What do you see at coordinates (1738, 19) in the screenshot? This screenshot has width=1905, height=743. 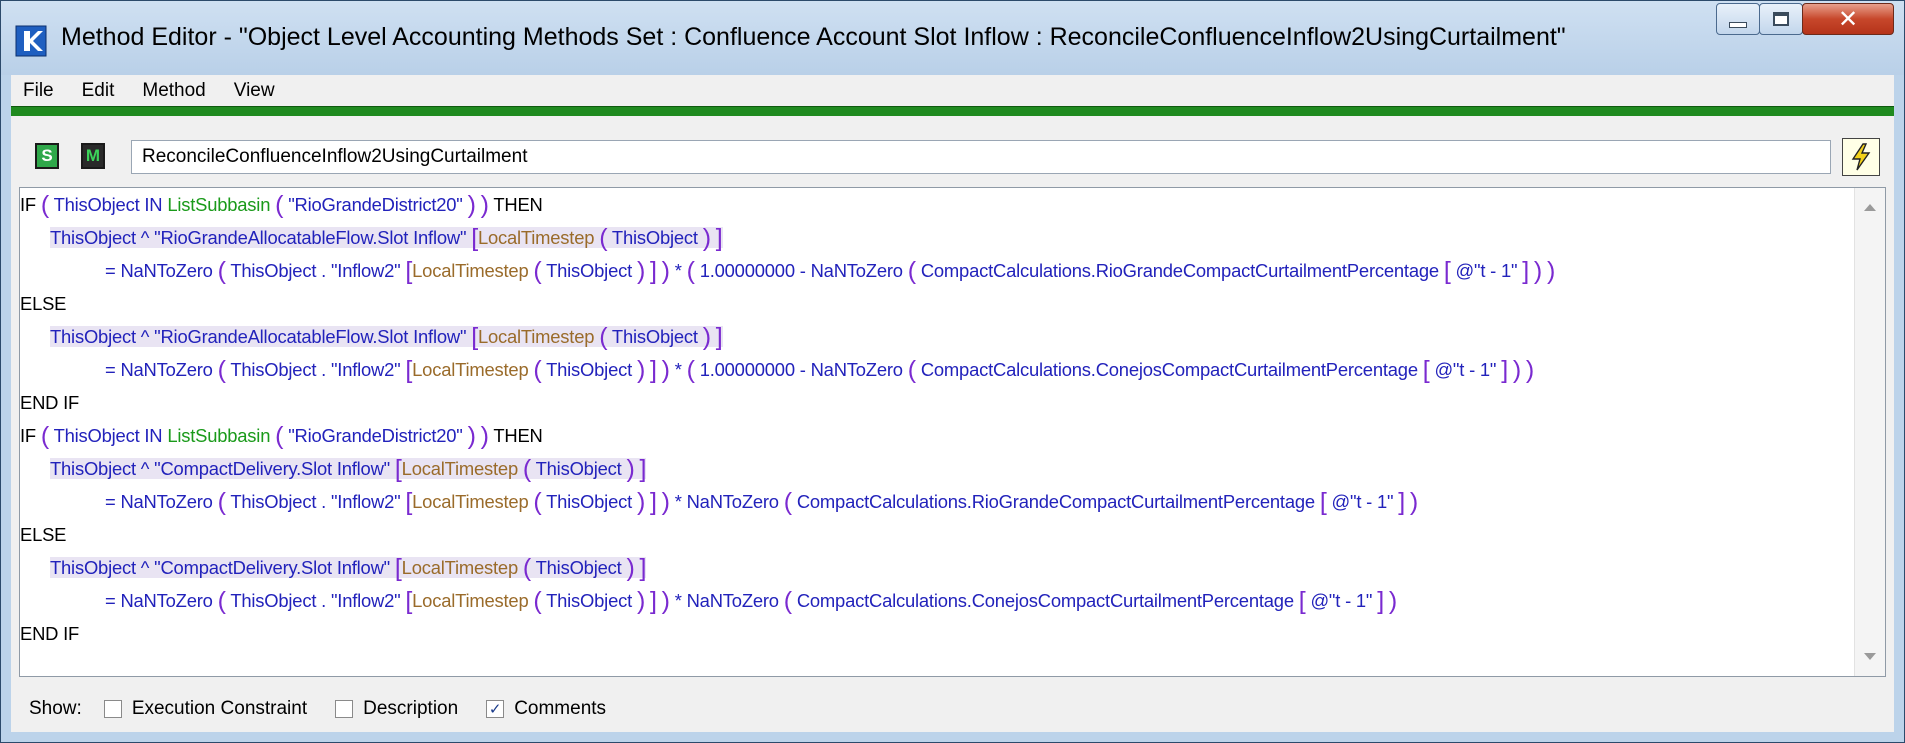 I see `minimize-button` at bounding box center [1738, 19].